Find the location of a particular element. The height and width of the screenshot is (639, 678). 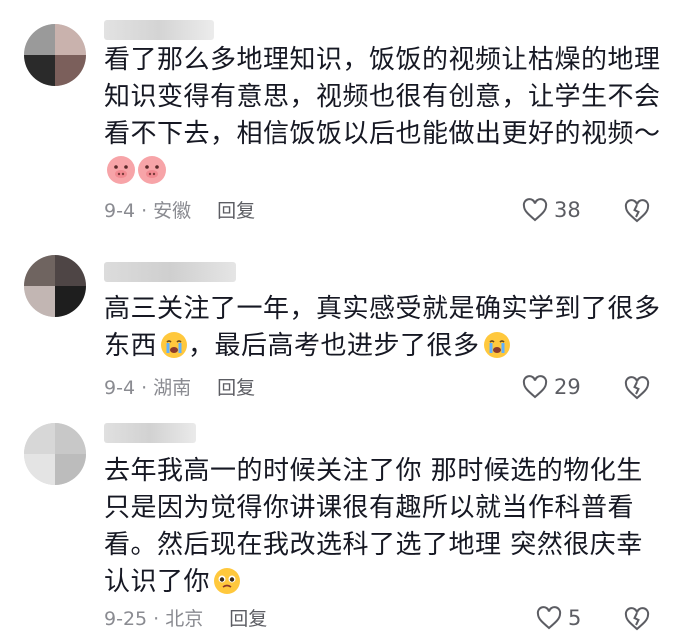

like-count: 29 is located at coordinates (567, 387).